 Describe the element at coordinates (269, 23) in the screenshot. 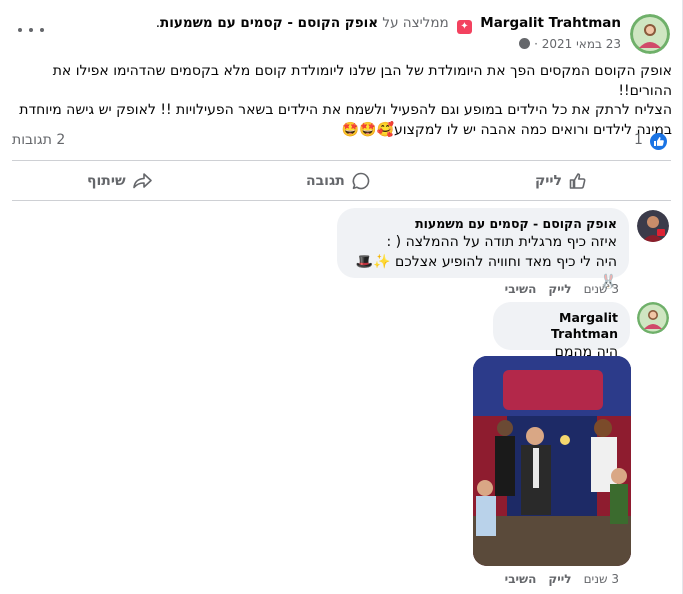

I see `page-name-link: אופק הקוסם - קסמים עם משמעות` at that location.